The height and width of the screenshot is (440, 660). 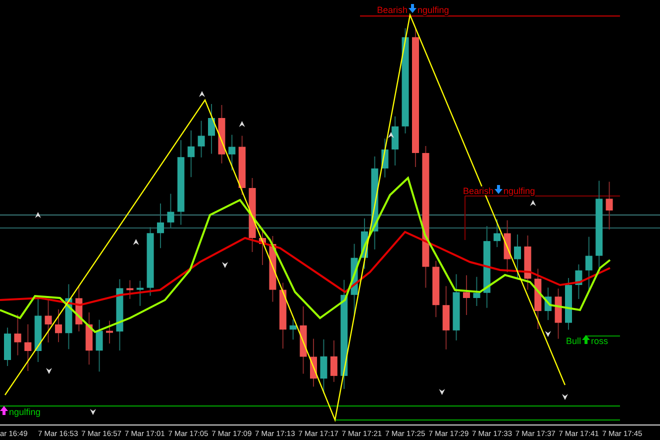 I want to click on signal-label: Bull, so click(x=574, y=341).